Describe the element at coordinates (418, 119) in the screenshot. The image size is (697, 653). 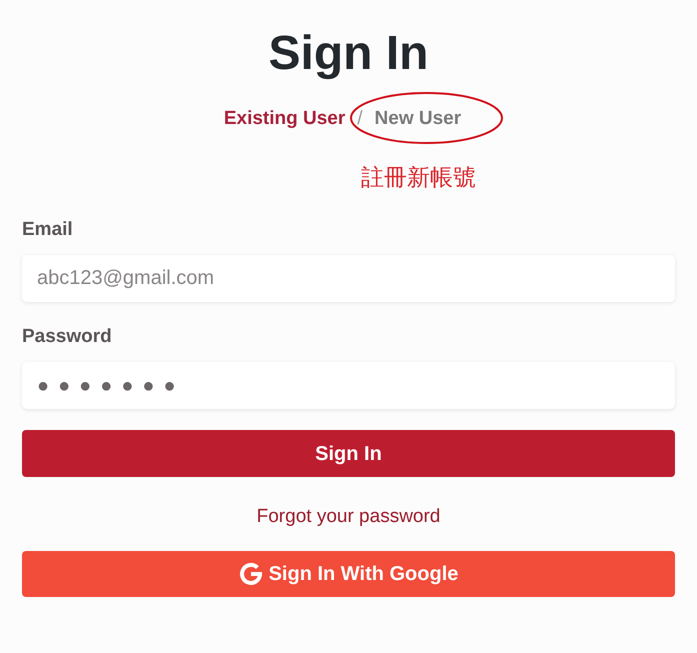
I see `tab: New User` at that location.